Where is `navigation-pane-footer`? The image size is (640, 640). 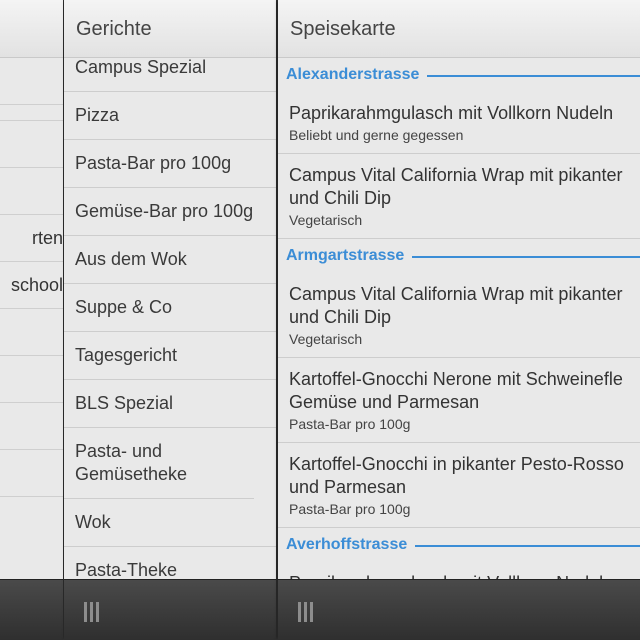 navigation-pane-footer is located at coordinates (31, 609).